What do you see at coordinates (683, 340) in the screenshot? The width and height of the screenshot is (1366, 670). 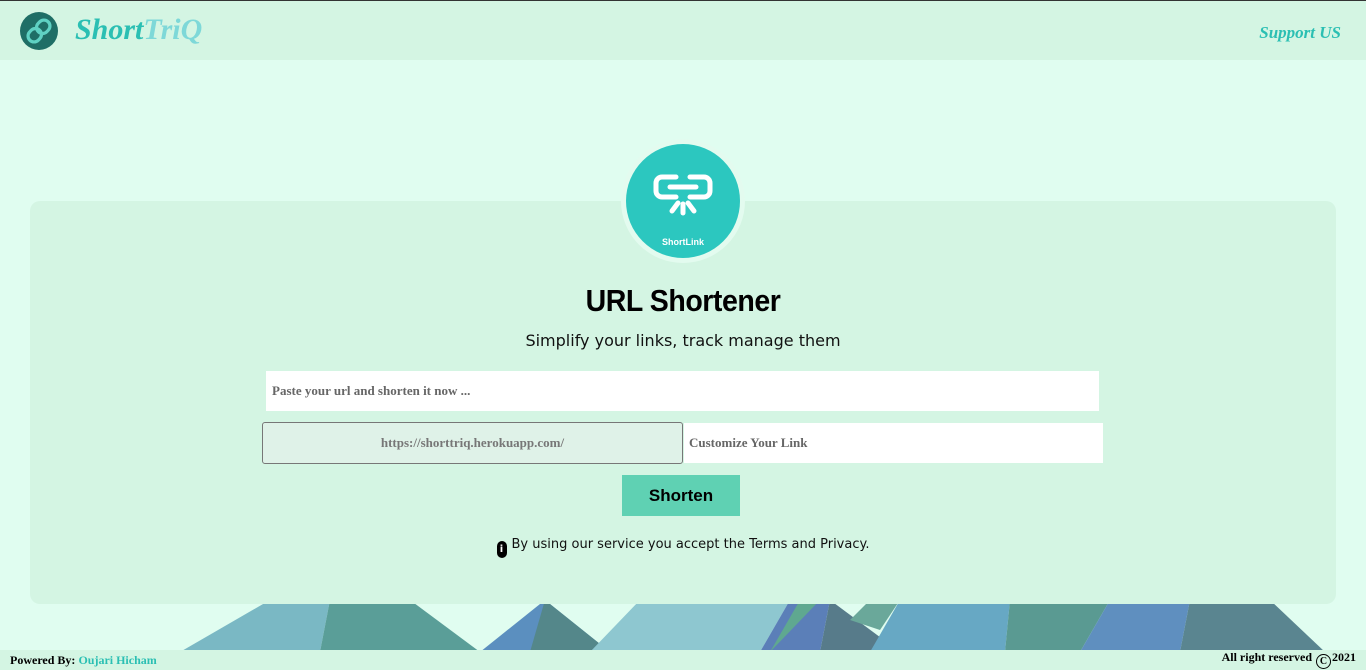 I see `page-subtitle: Simplify your links, track manage them` at bounding box center [683, 340].